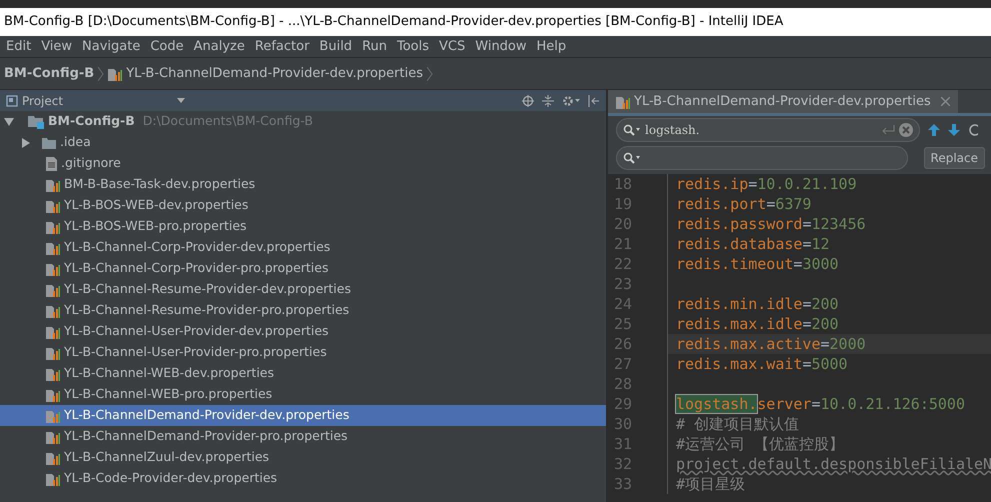 The height and width of the screenshot is (502, 991). What do you see at coordinates (768, 130) in the screenshot?
I see `search-field: logstash.` at bounding box center [768, 130].